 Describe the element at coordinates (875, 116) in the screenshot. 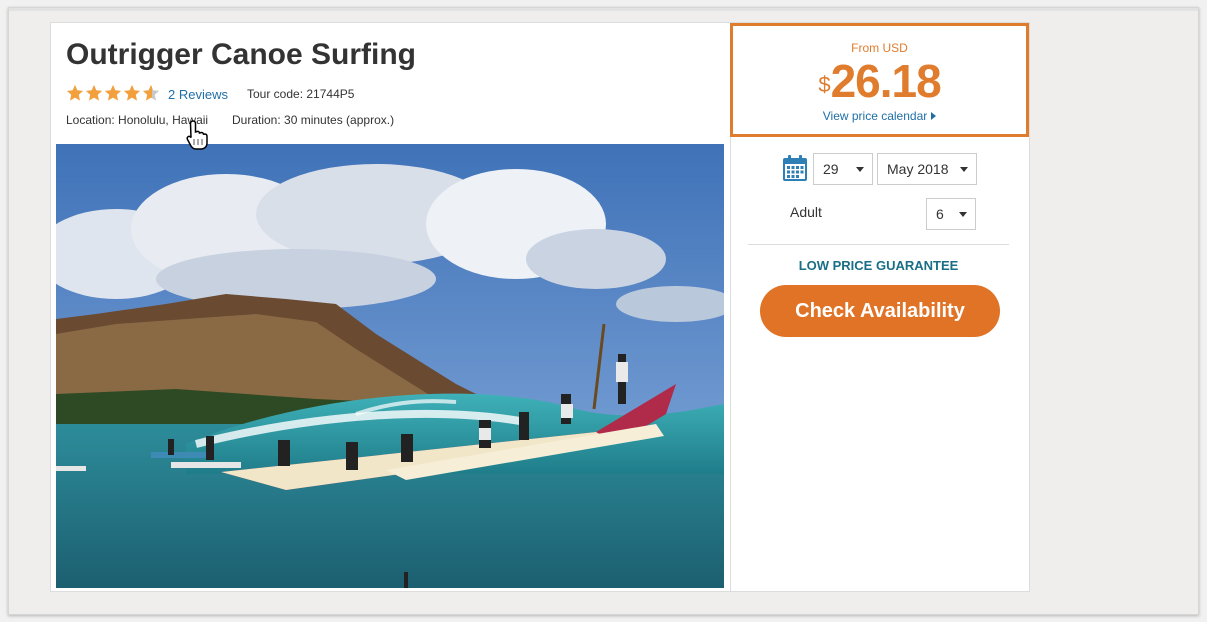

I see `price-calendar-label: View price calendar` at that location.